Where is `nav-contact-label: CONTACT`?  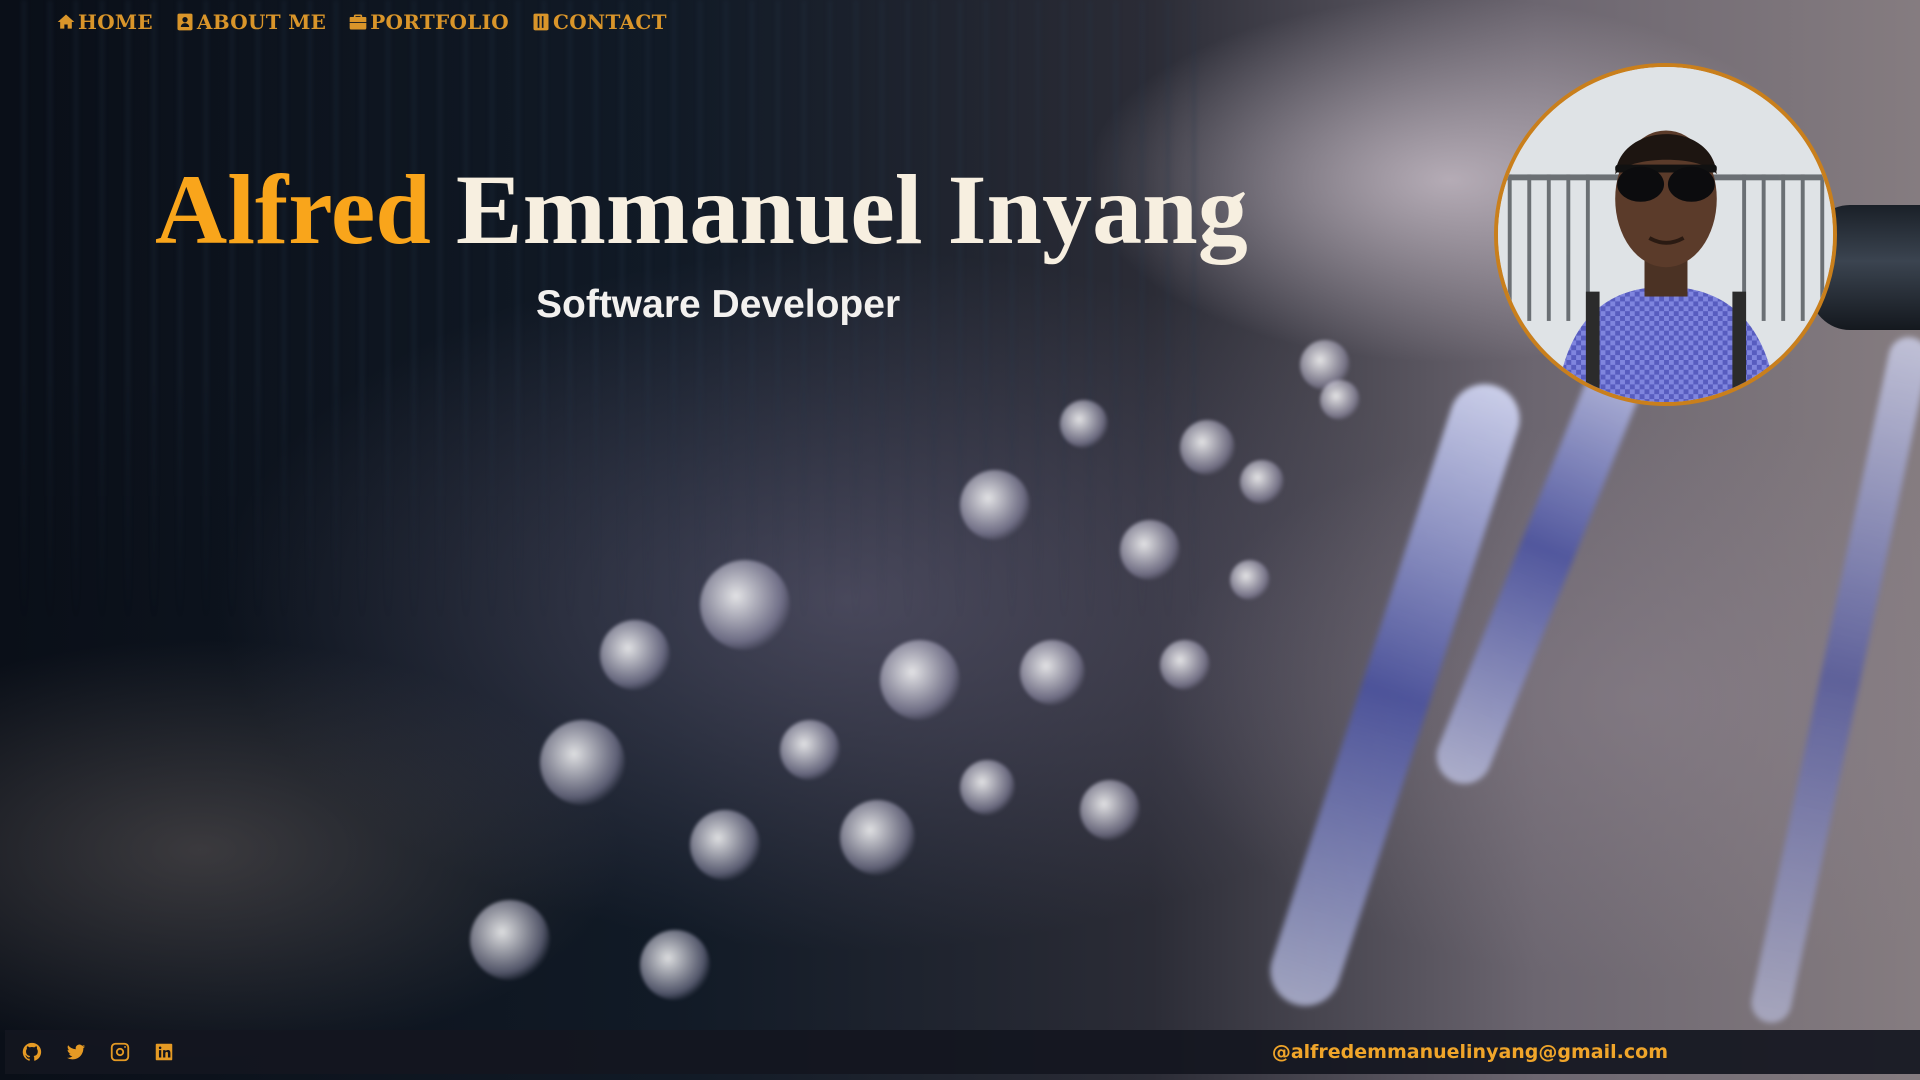
nav-contact-label: CONTACT is located at coordinates (609, 22).